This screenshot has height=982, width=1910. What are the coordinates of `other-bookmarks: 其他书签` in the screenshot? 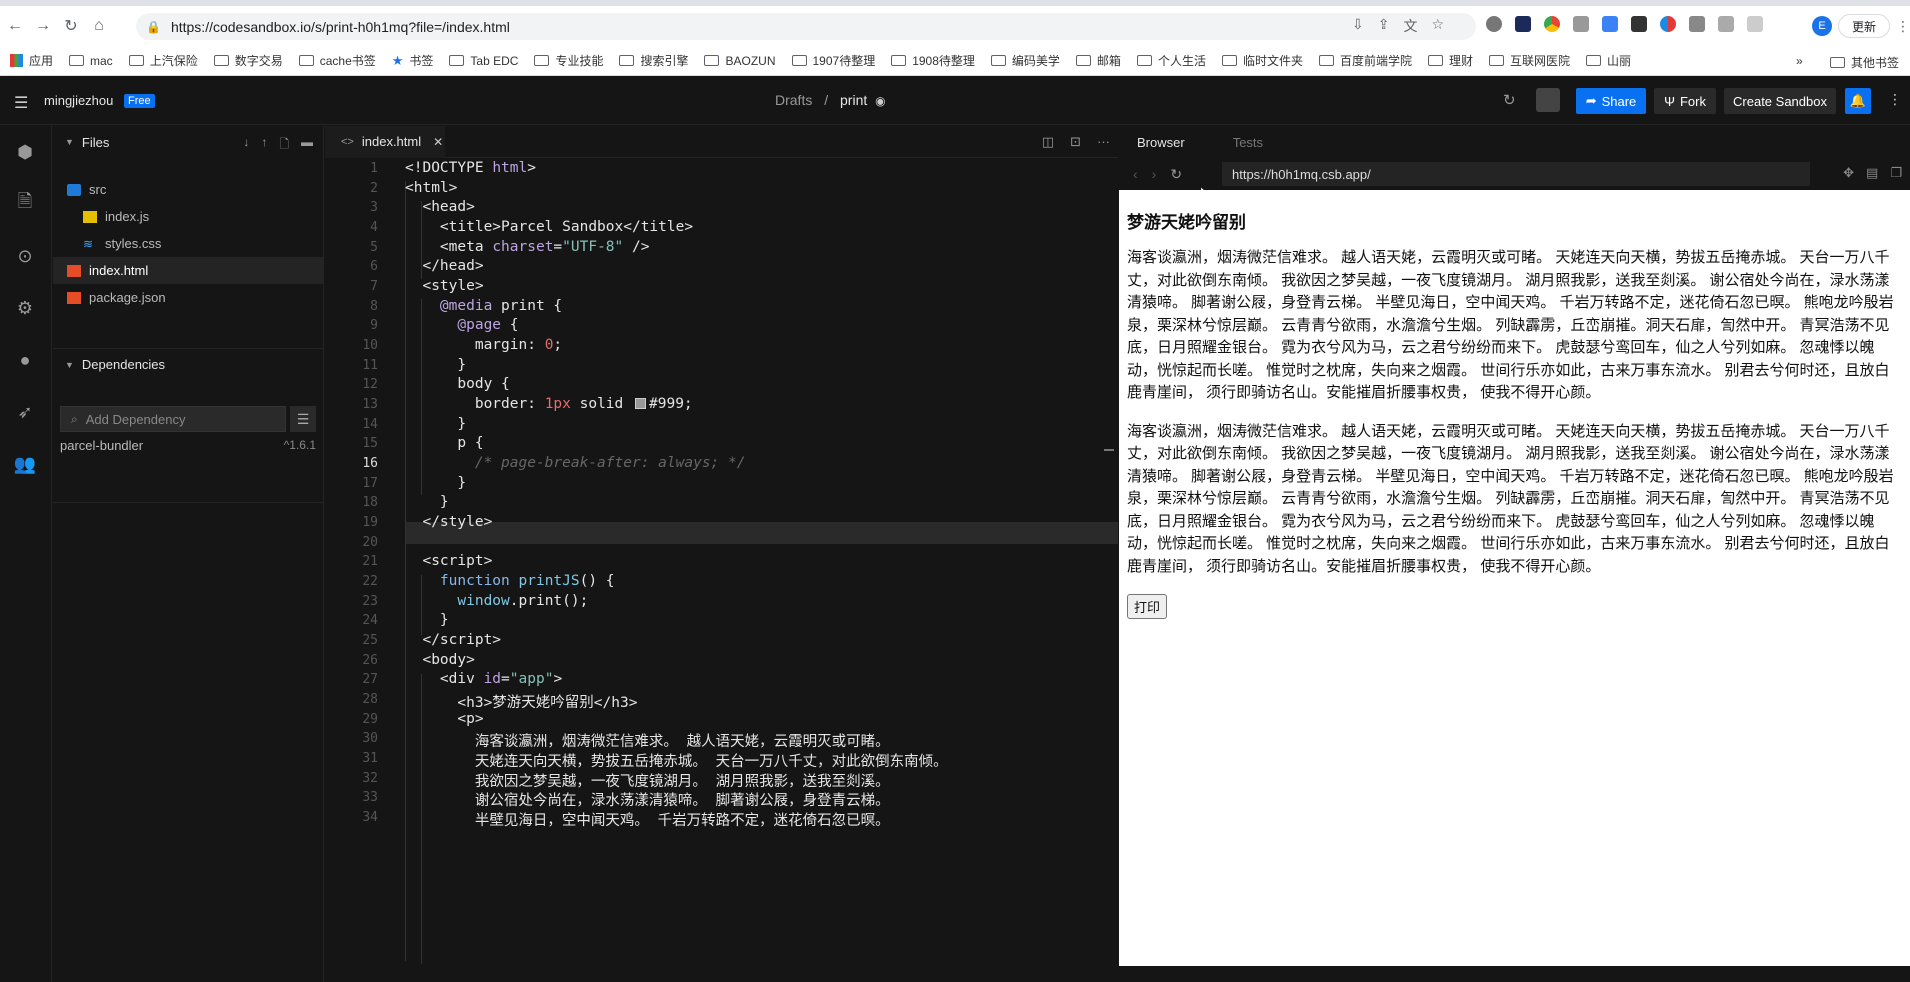 It's located at (1864, 62).